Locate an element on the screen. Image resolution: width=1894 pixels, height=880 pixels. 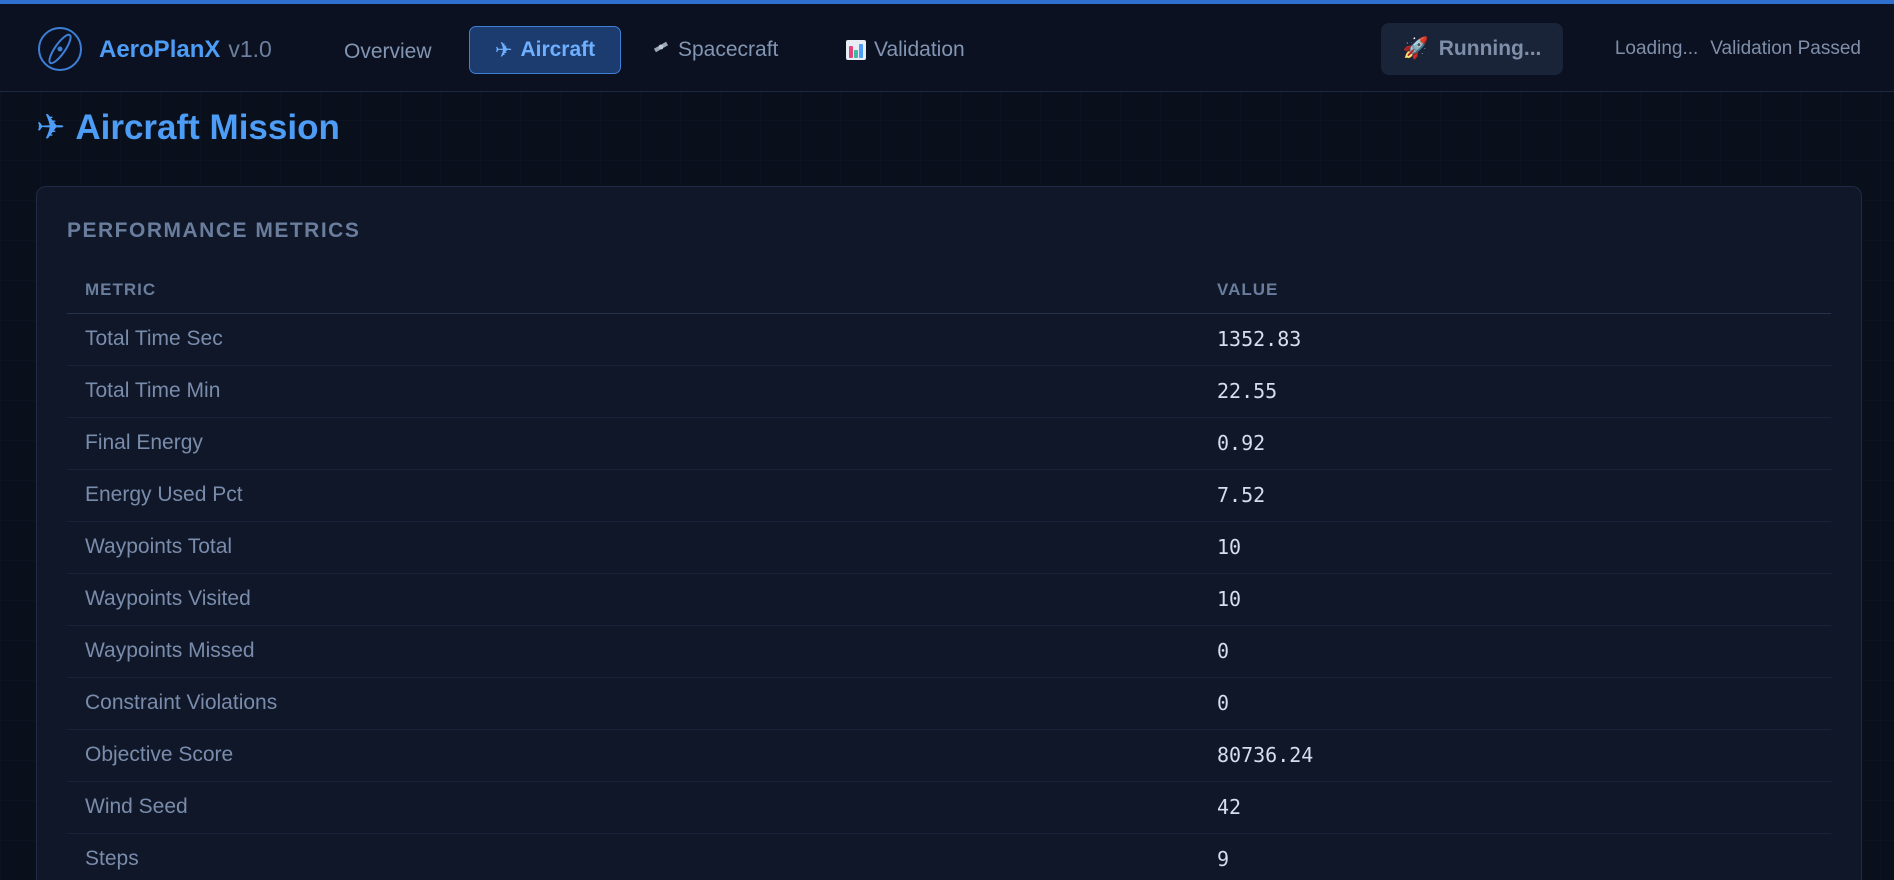
card-title: PERFORMANCE METRICS is located at coordinates (214, 230).